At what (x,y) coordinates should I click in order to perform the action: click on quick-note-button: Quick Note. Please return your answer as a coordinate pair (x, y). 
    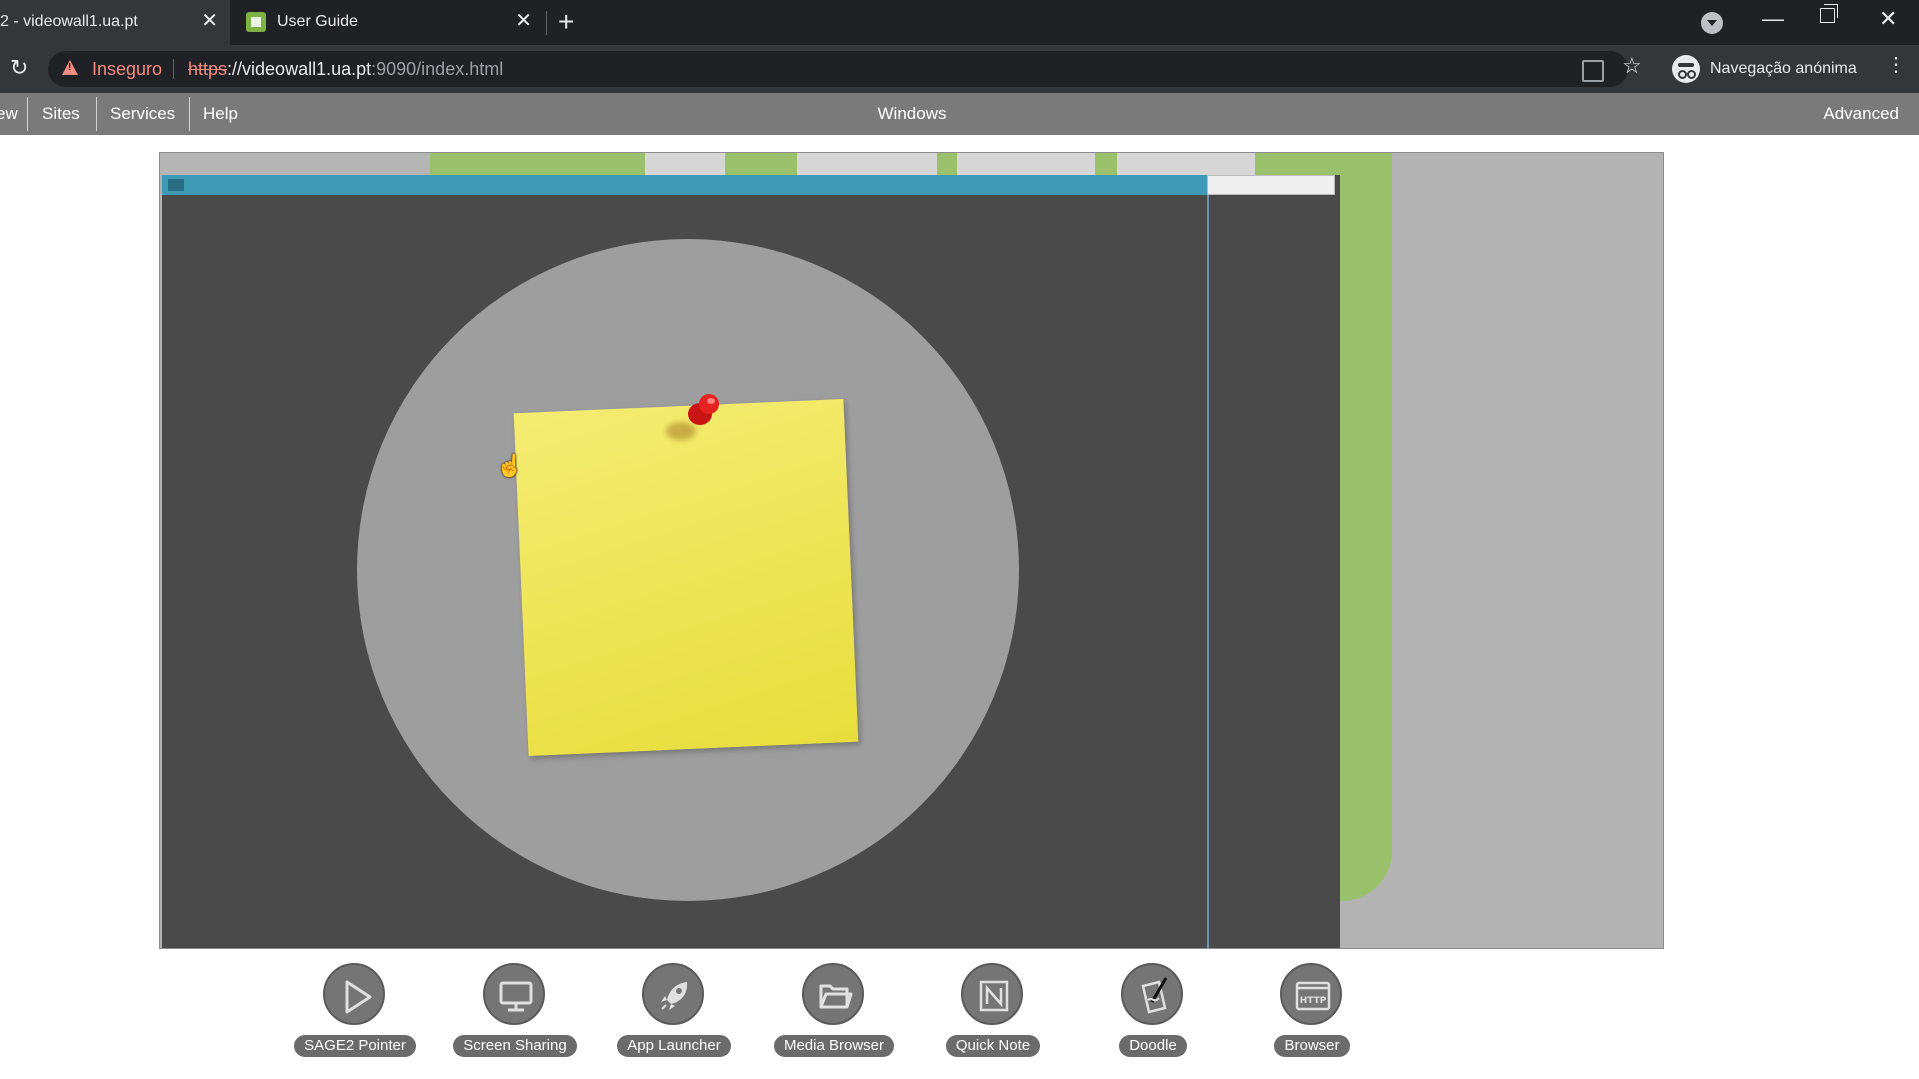
    Looking at the image, I should click on (993, 1011).